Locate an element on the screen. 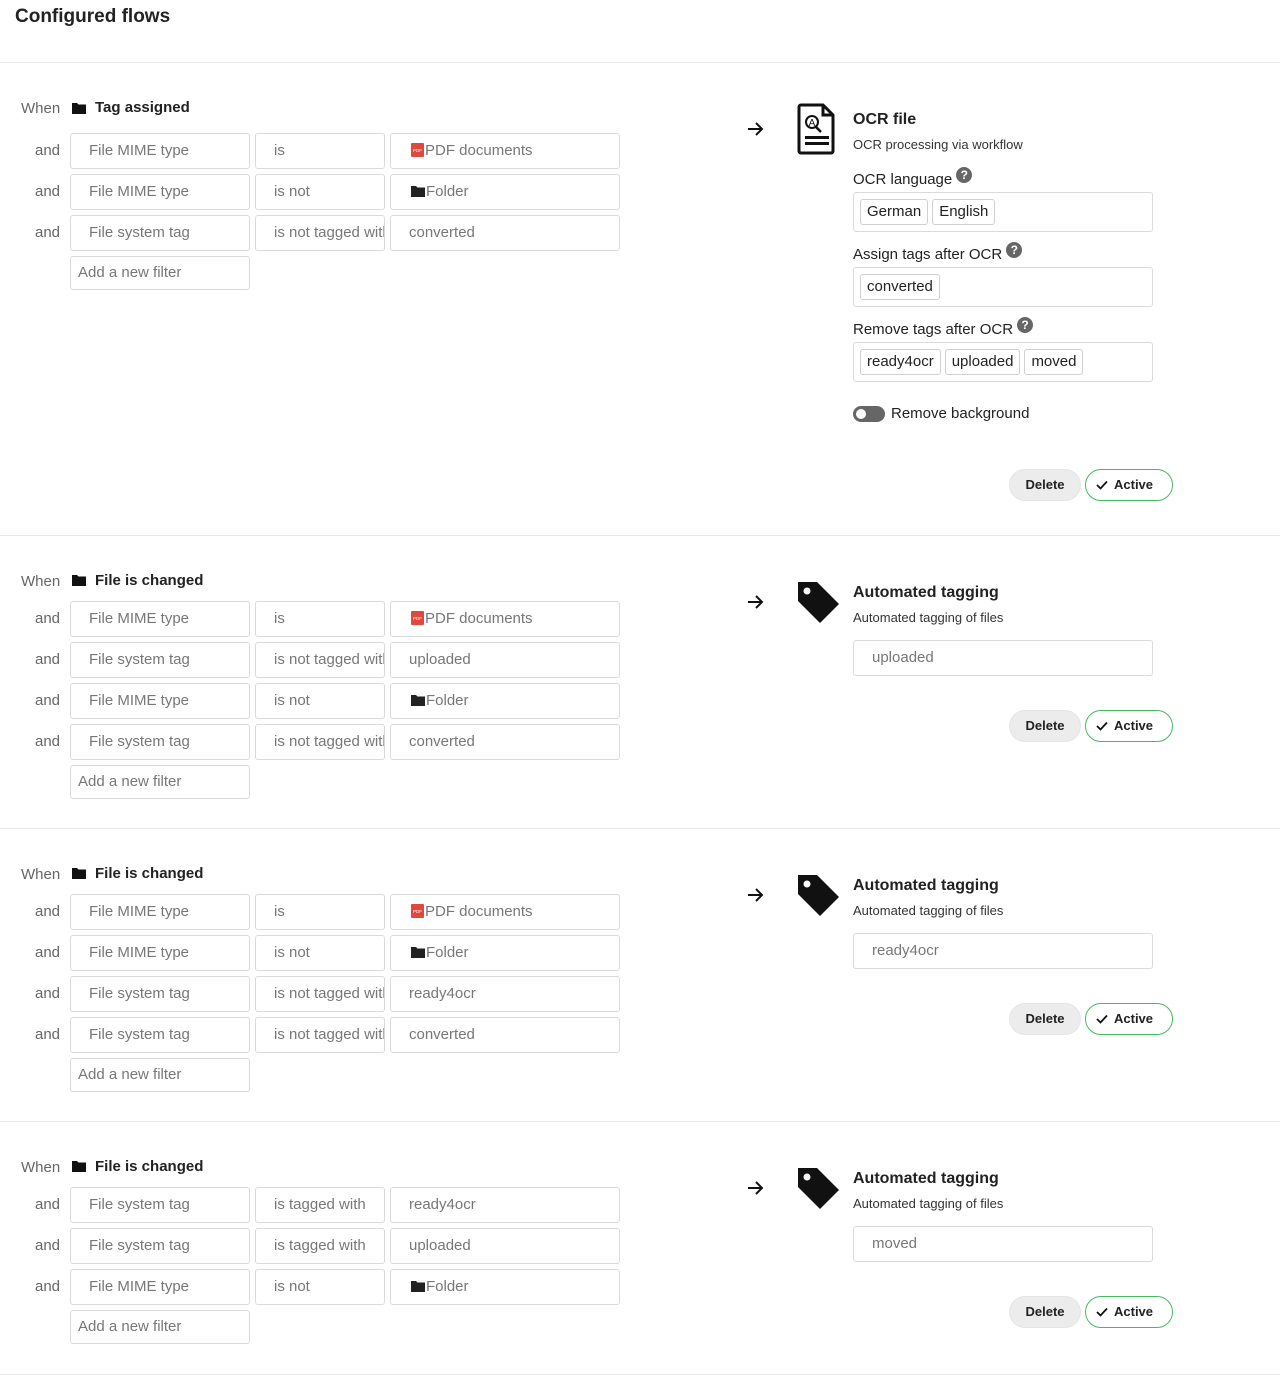 The width and height of the screenshot is (1280, 1375). tag-input: ready4ocr is located at coordinates (1003, 951).